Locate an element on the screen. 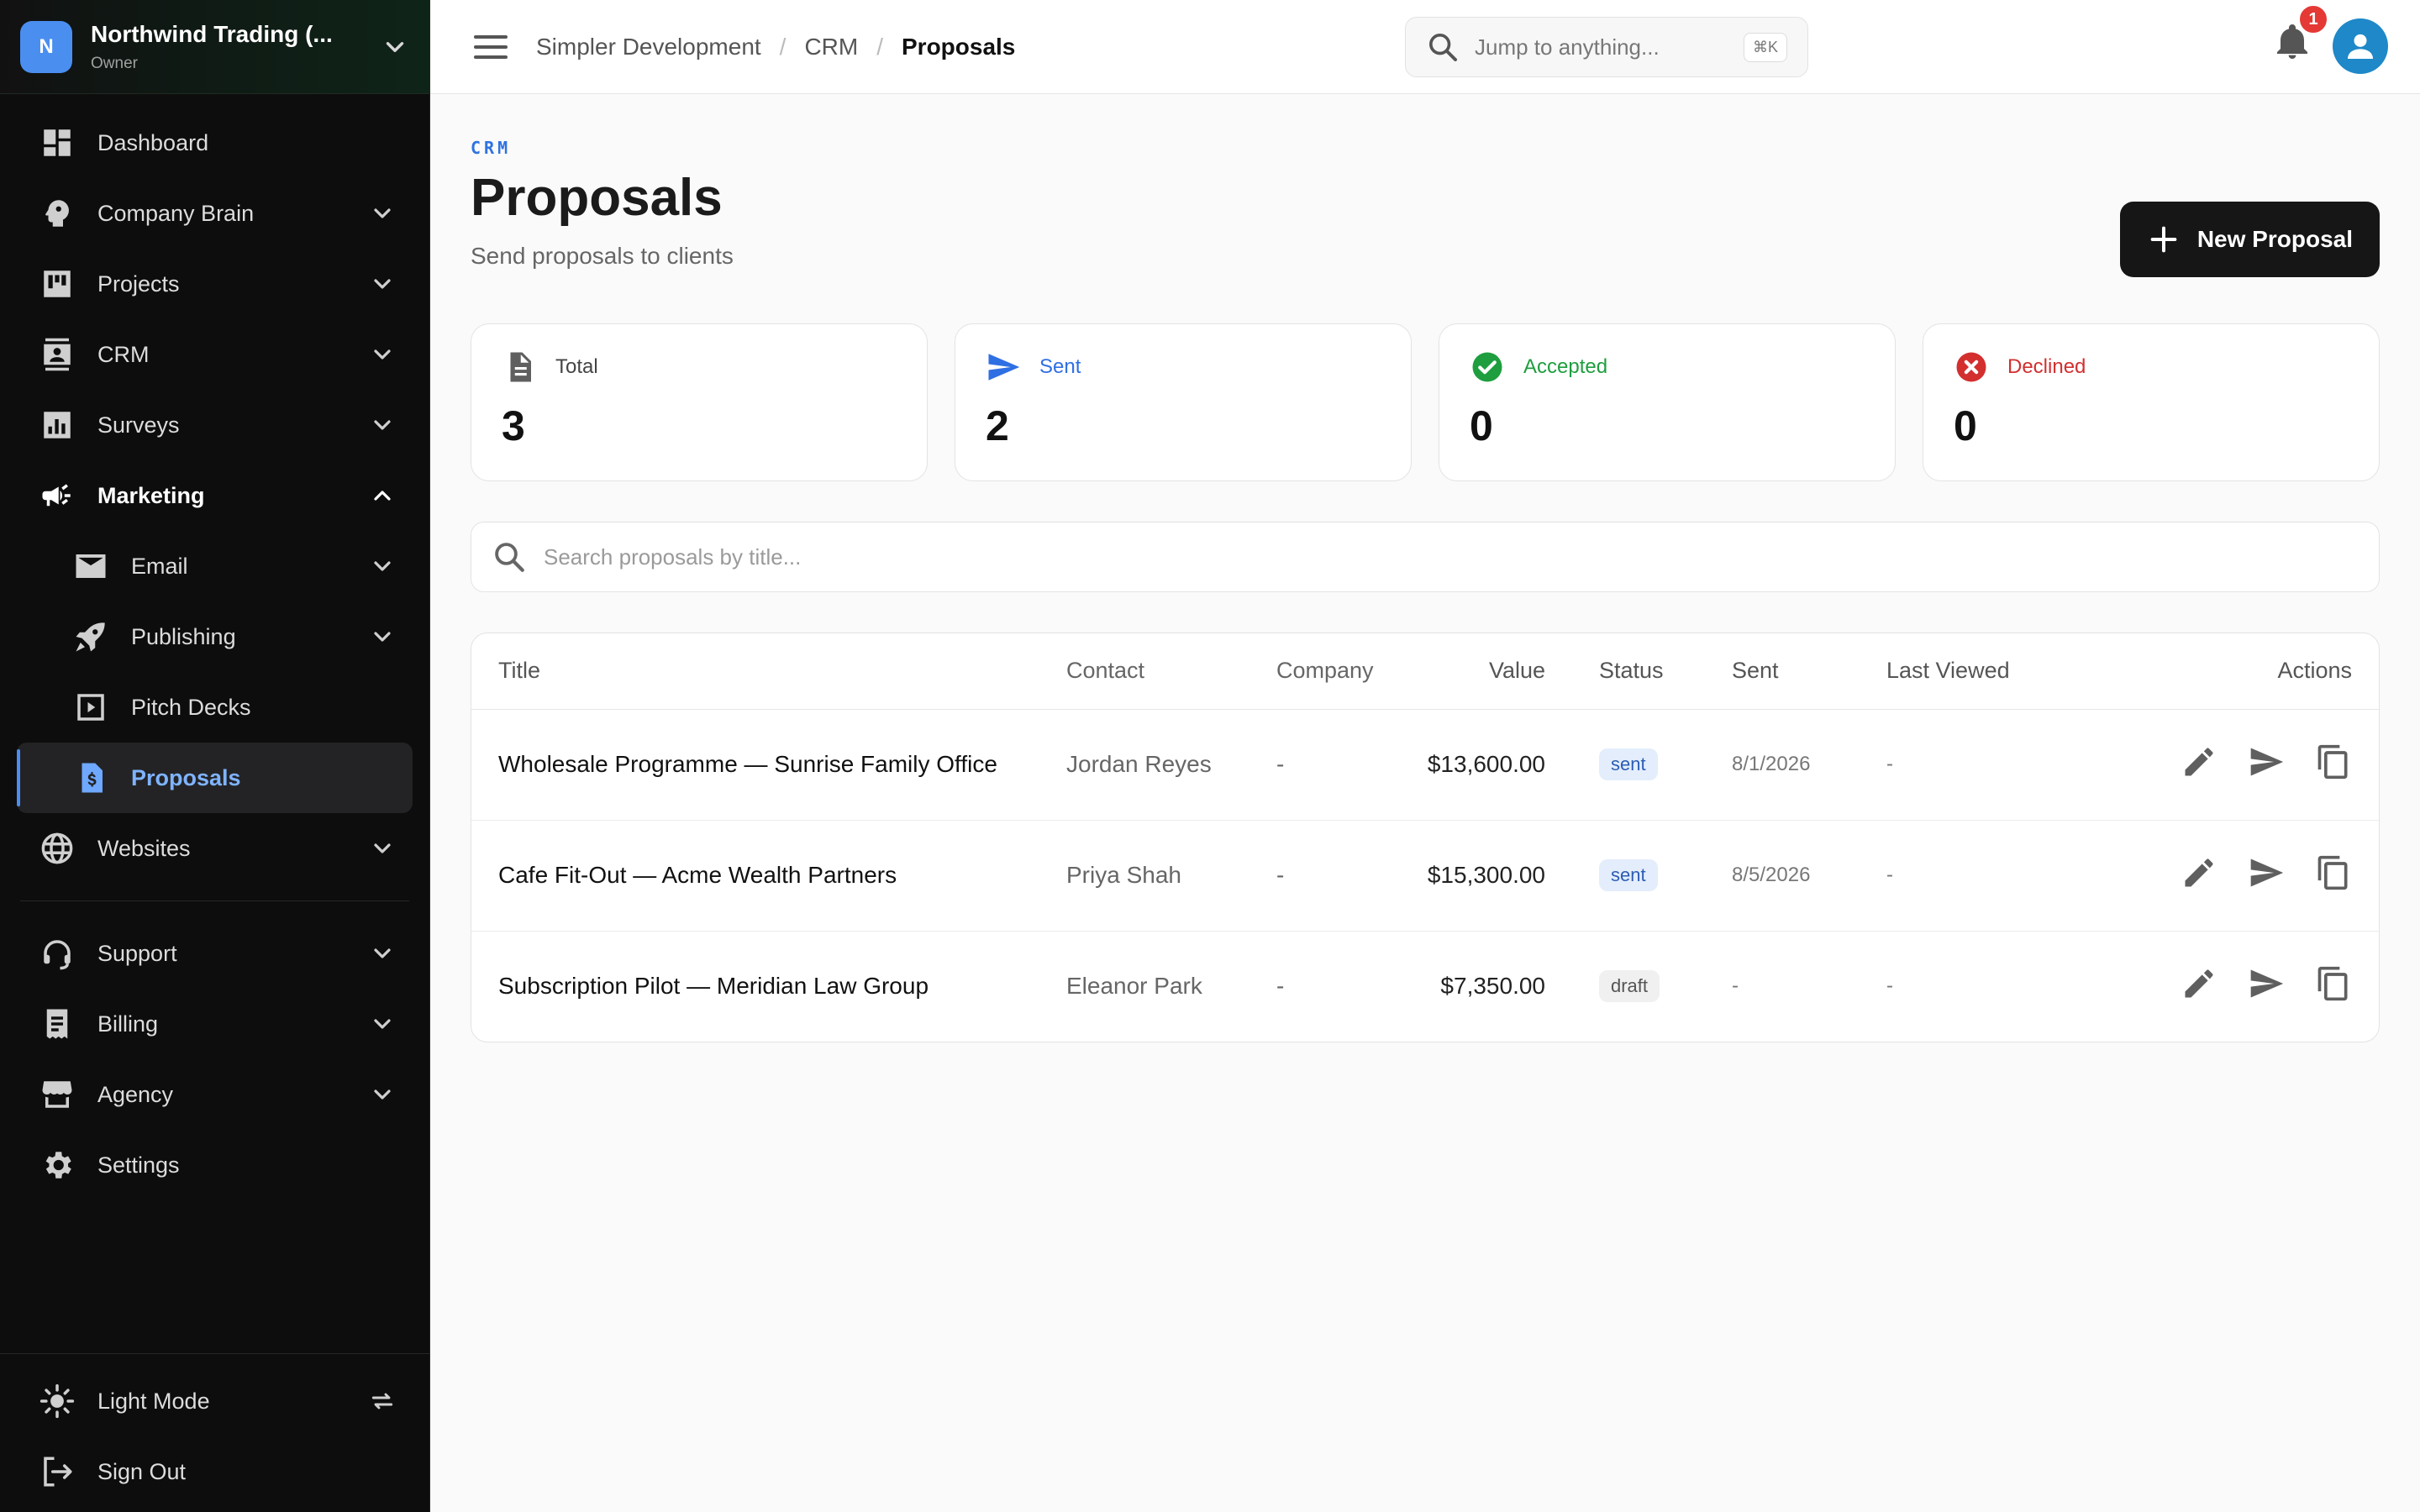 This screenshot has width=2420, height=1512. new-proposal-button: New Proposal is located at coordinates (2249, 239).